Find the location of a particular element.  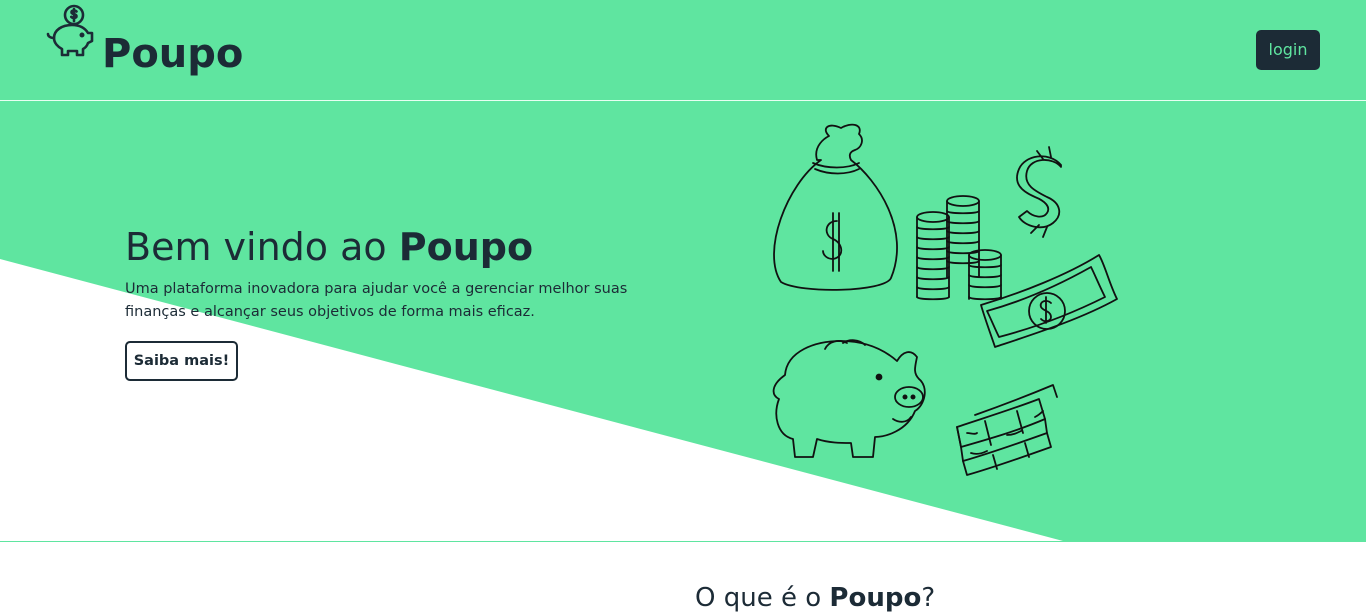

finance-illustration is located at coordinates (945, 299).